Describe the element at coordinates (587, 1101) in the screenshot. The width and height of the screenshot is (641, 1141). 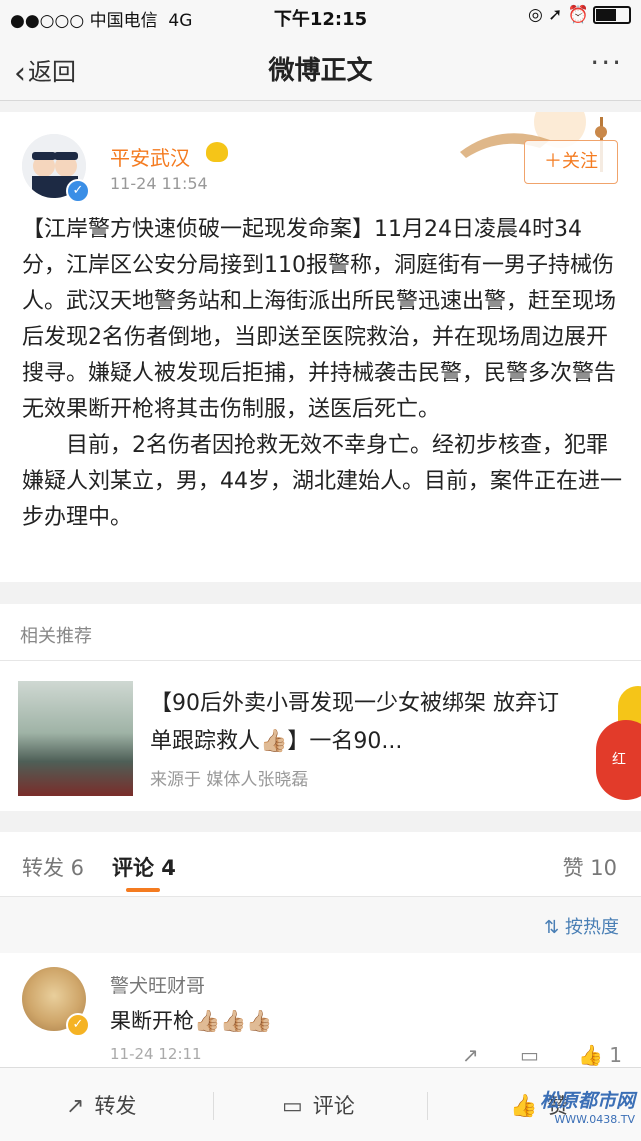
I see `watermark-title: 松原都市网` at that location.